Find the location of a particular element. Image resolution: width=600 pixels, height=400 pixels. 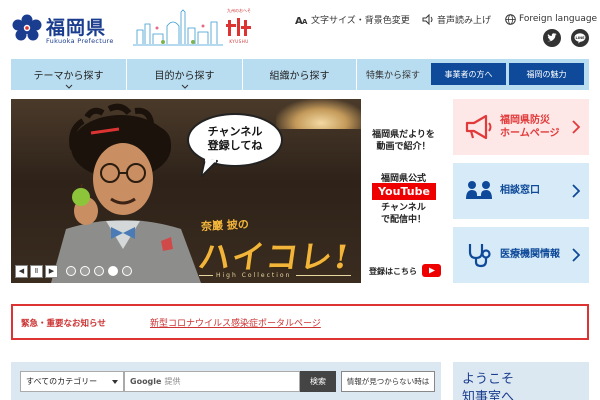

nav-purpose-label: 目的から探す is located at coordinates (184, 76).